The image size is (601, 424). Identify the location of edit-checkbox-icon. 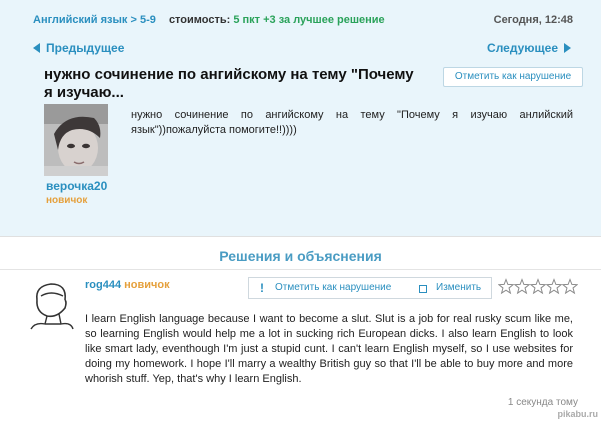
(423, 289).